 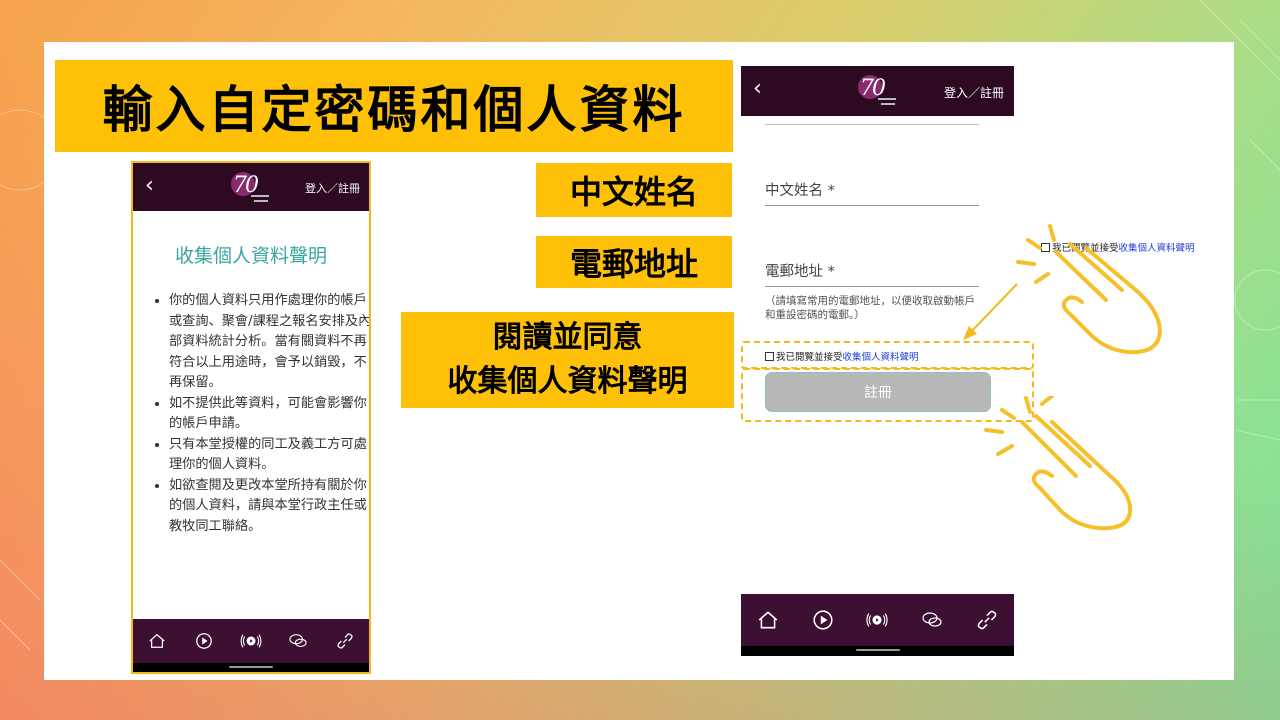 I want to click on declaration-title: 收集個人資料聲明, so click(x=250, y=256).